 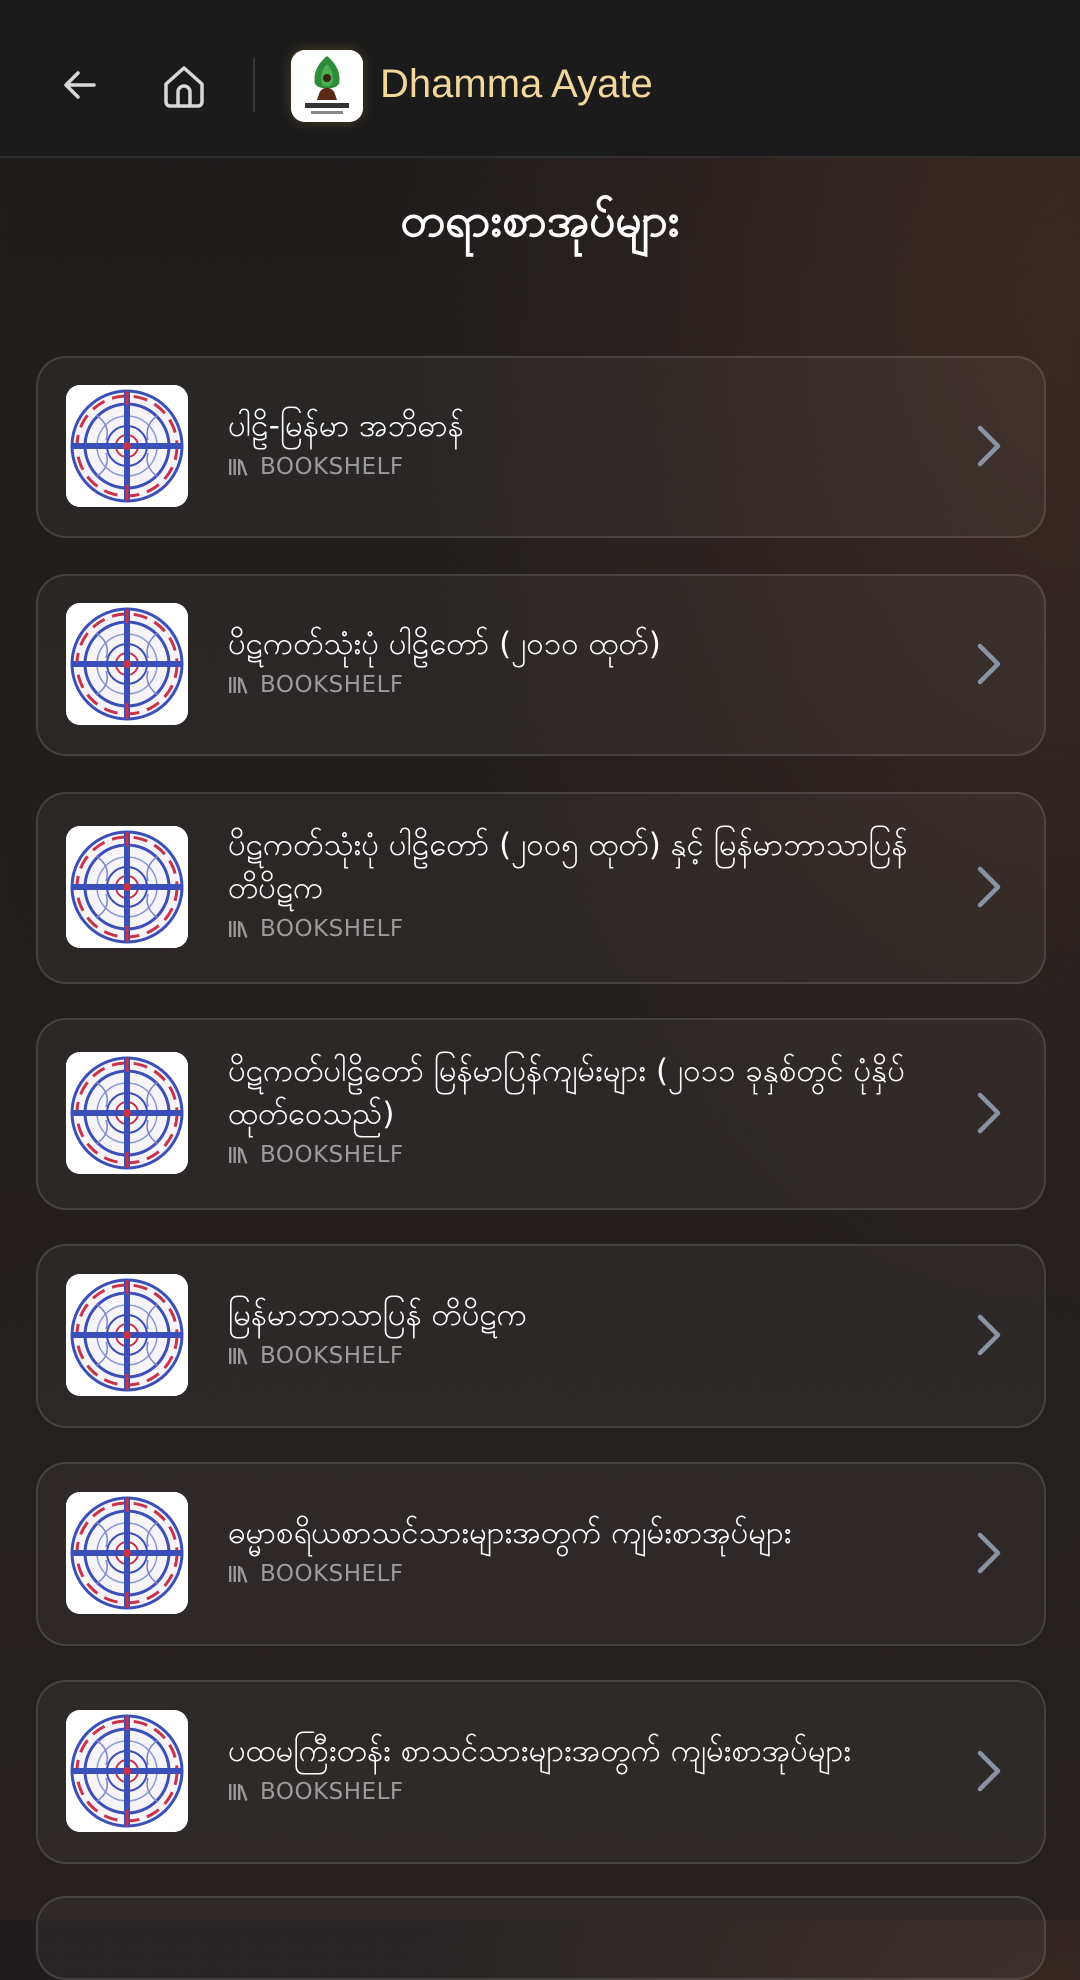 What do you see at coordinates (254, 85) in the screenshot?
I see `header-divider` at bounding box center [254, 85].